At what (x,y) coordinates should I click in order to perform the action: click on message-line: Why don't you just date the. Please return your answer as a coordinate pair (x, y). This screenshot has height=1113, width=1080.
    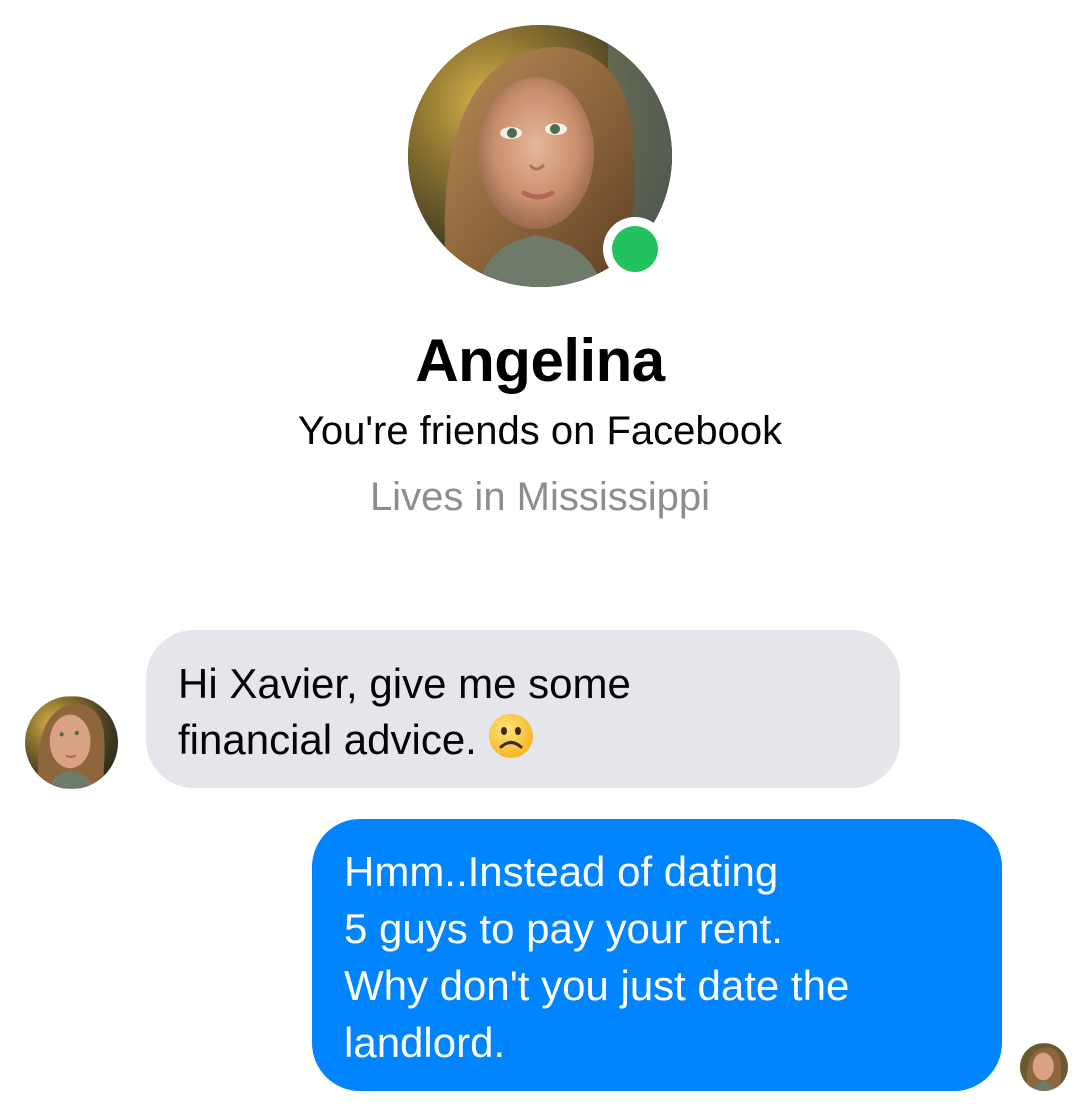
    Looking at the image, I should click on (597, 985).